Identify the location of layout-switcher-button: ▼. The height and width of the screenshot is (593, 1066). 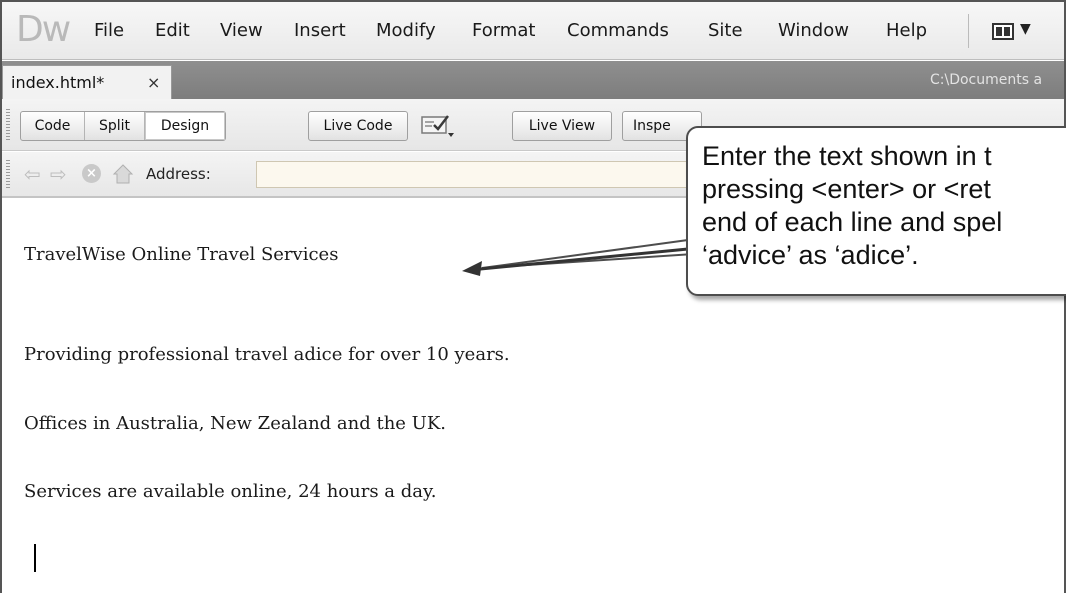
(1016, 32).